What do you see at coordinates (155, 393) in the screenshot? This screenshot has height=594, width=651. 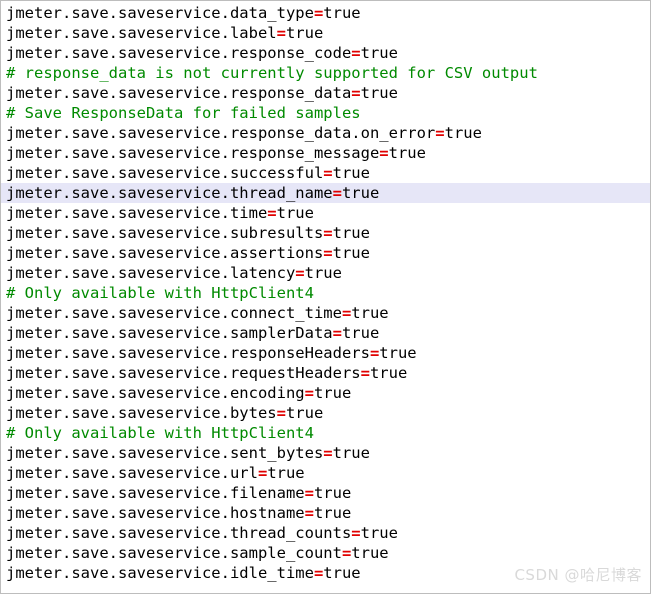 I see `property-key: jmeter.save.saveservice.encoding` at bounding box center [155, 393].